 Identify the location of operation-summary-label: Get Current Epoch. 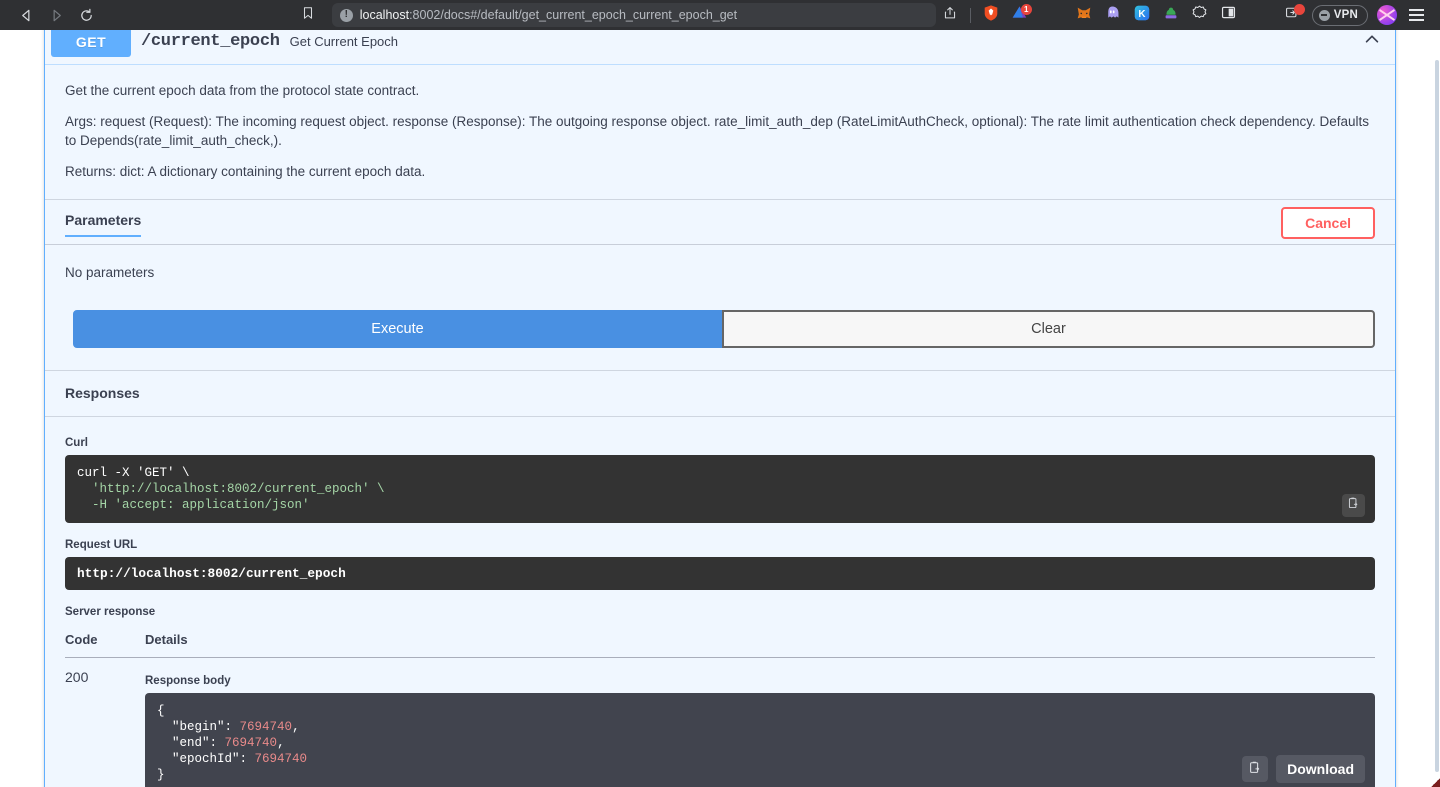
(344, 41).